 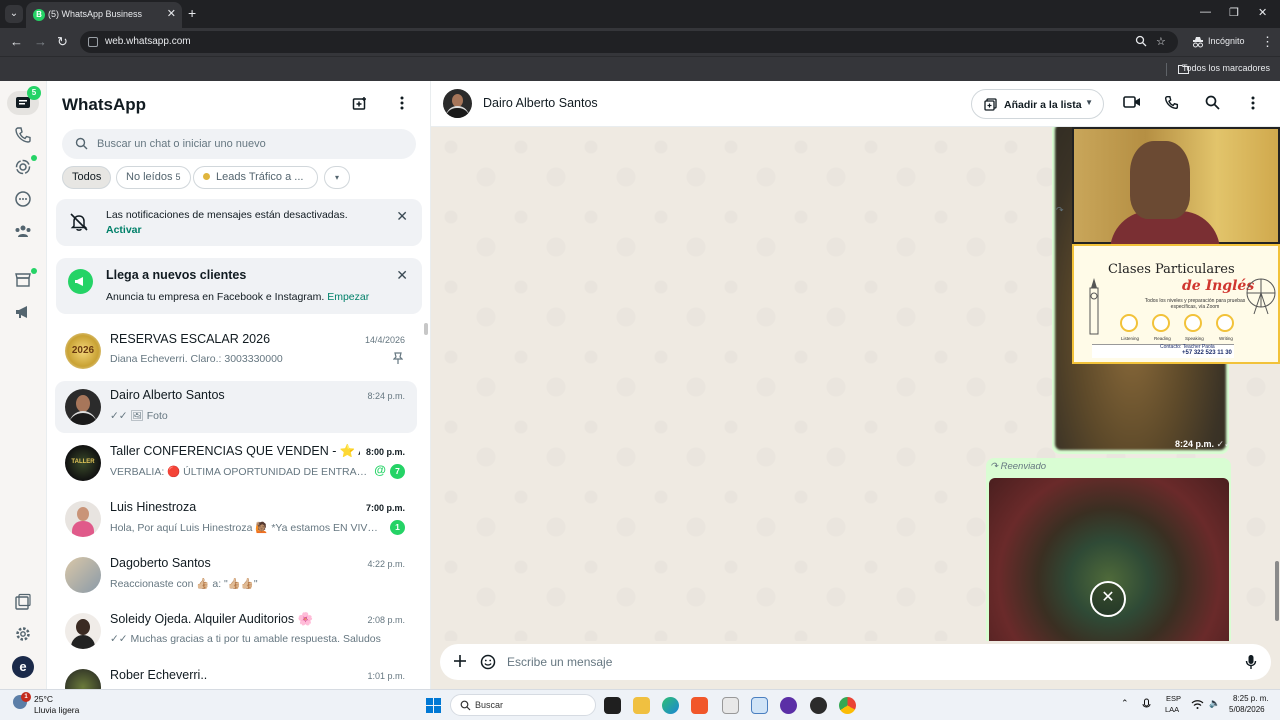 What do you see at coordinates (236, 407) in the screenshot?
I see `chat-item-dairo-alberto-santos: Dairo Alberto Santos 8:24 p.m. ✓✓ 🖼 Foto` at bounding box center [236, 407].